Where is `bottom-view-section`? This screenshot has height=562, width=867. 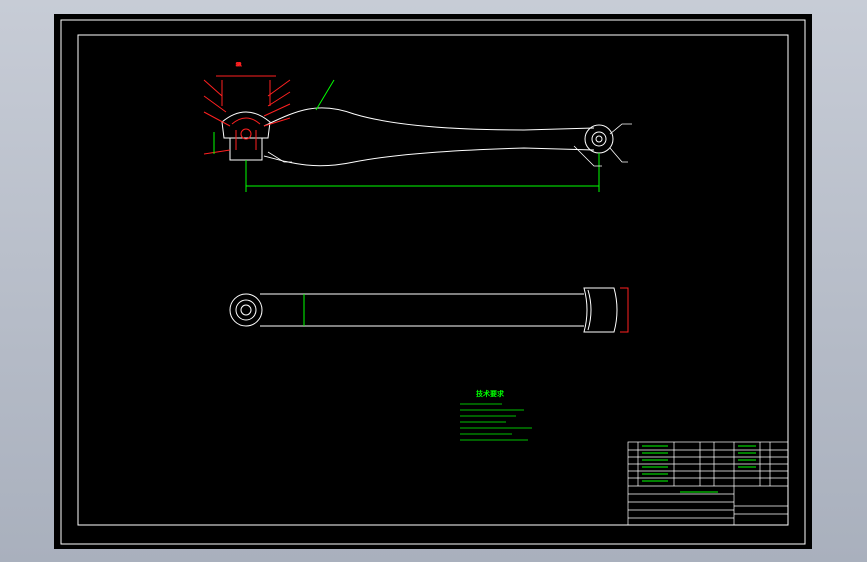
bottom-view-section is located at coordinates (624, 310).